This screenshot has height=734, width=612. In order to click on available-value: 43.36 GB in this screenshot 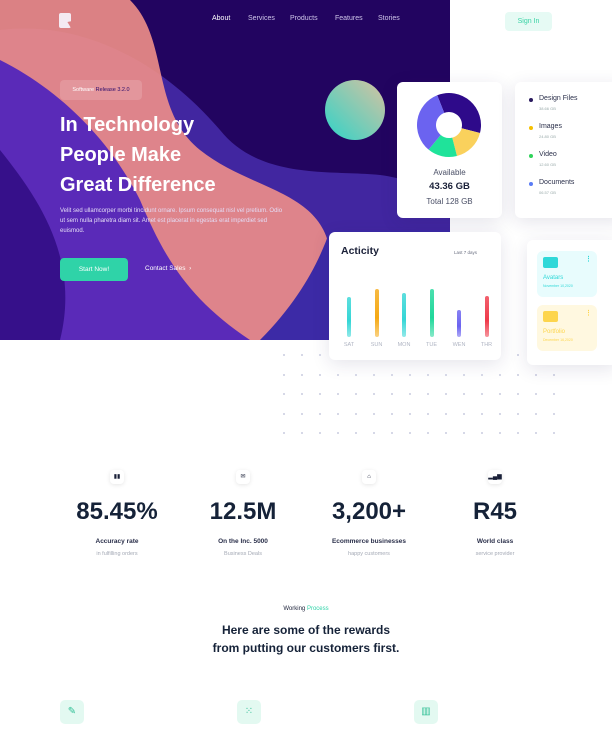, I will do `click(449, 186)`.